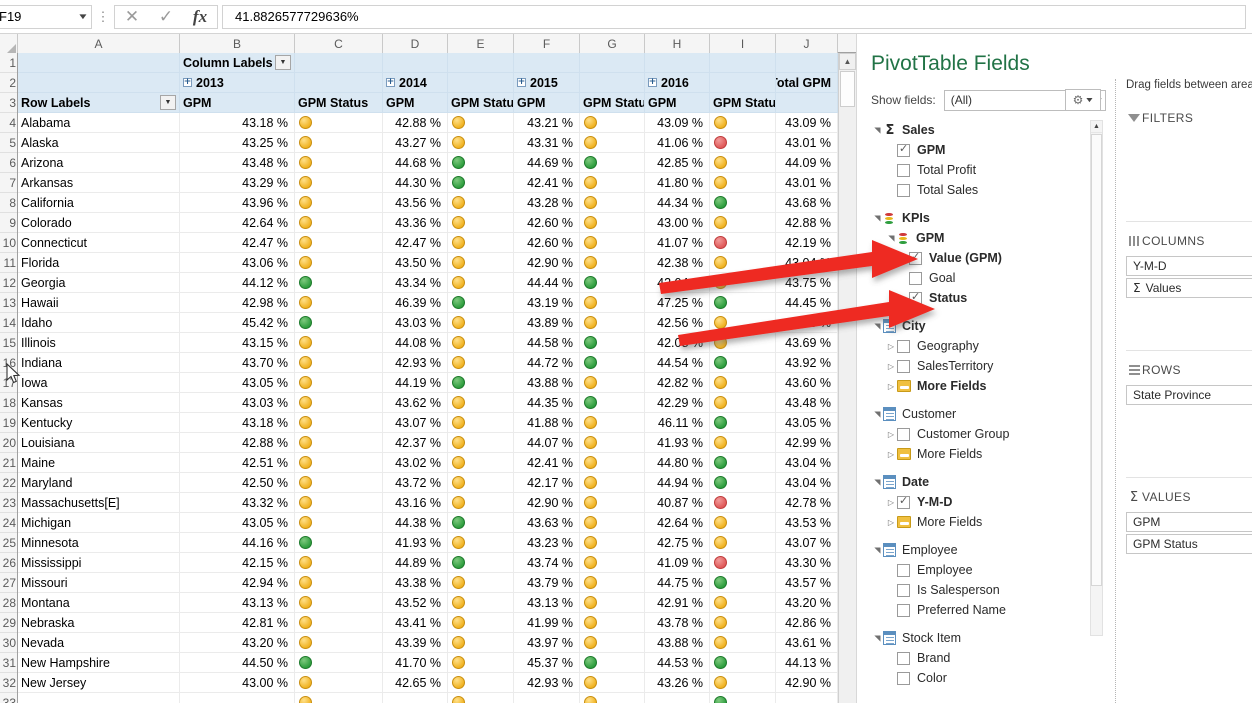 Image resolution: width=1252 pixels, height=703 pixels. I want to click on year-group-2013: +2013, so click(237, 83).